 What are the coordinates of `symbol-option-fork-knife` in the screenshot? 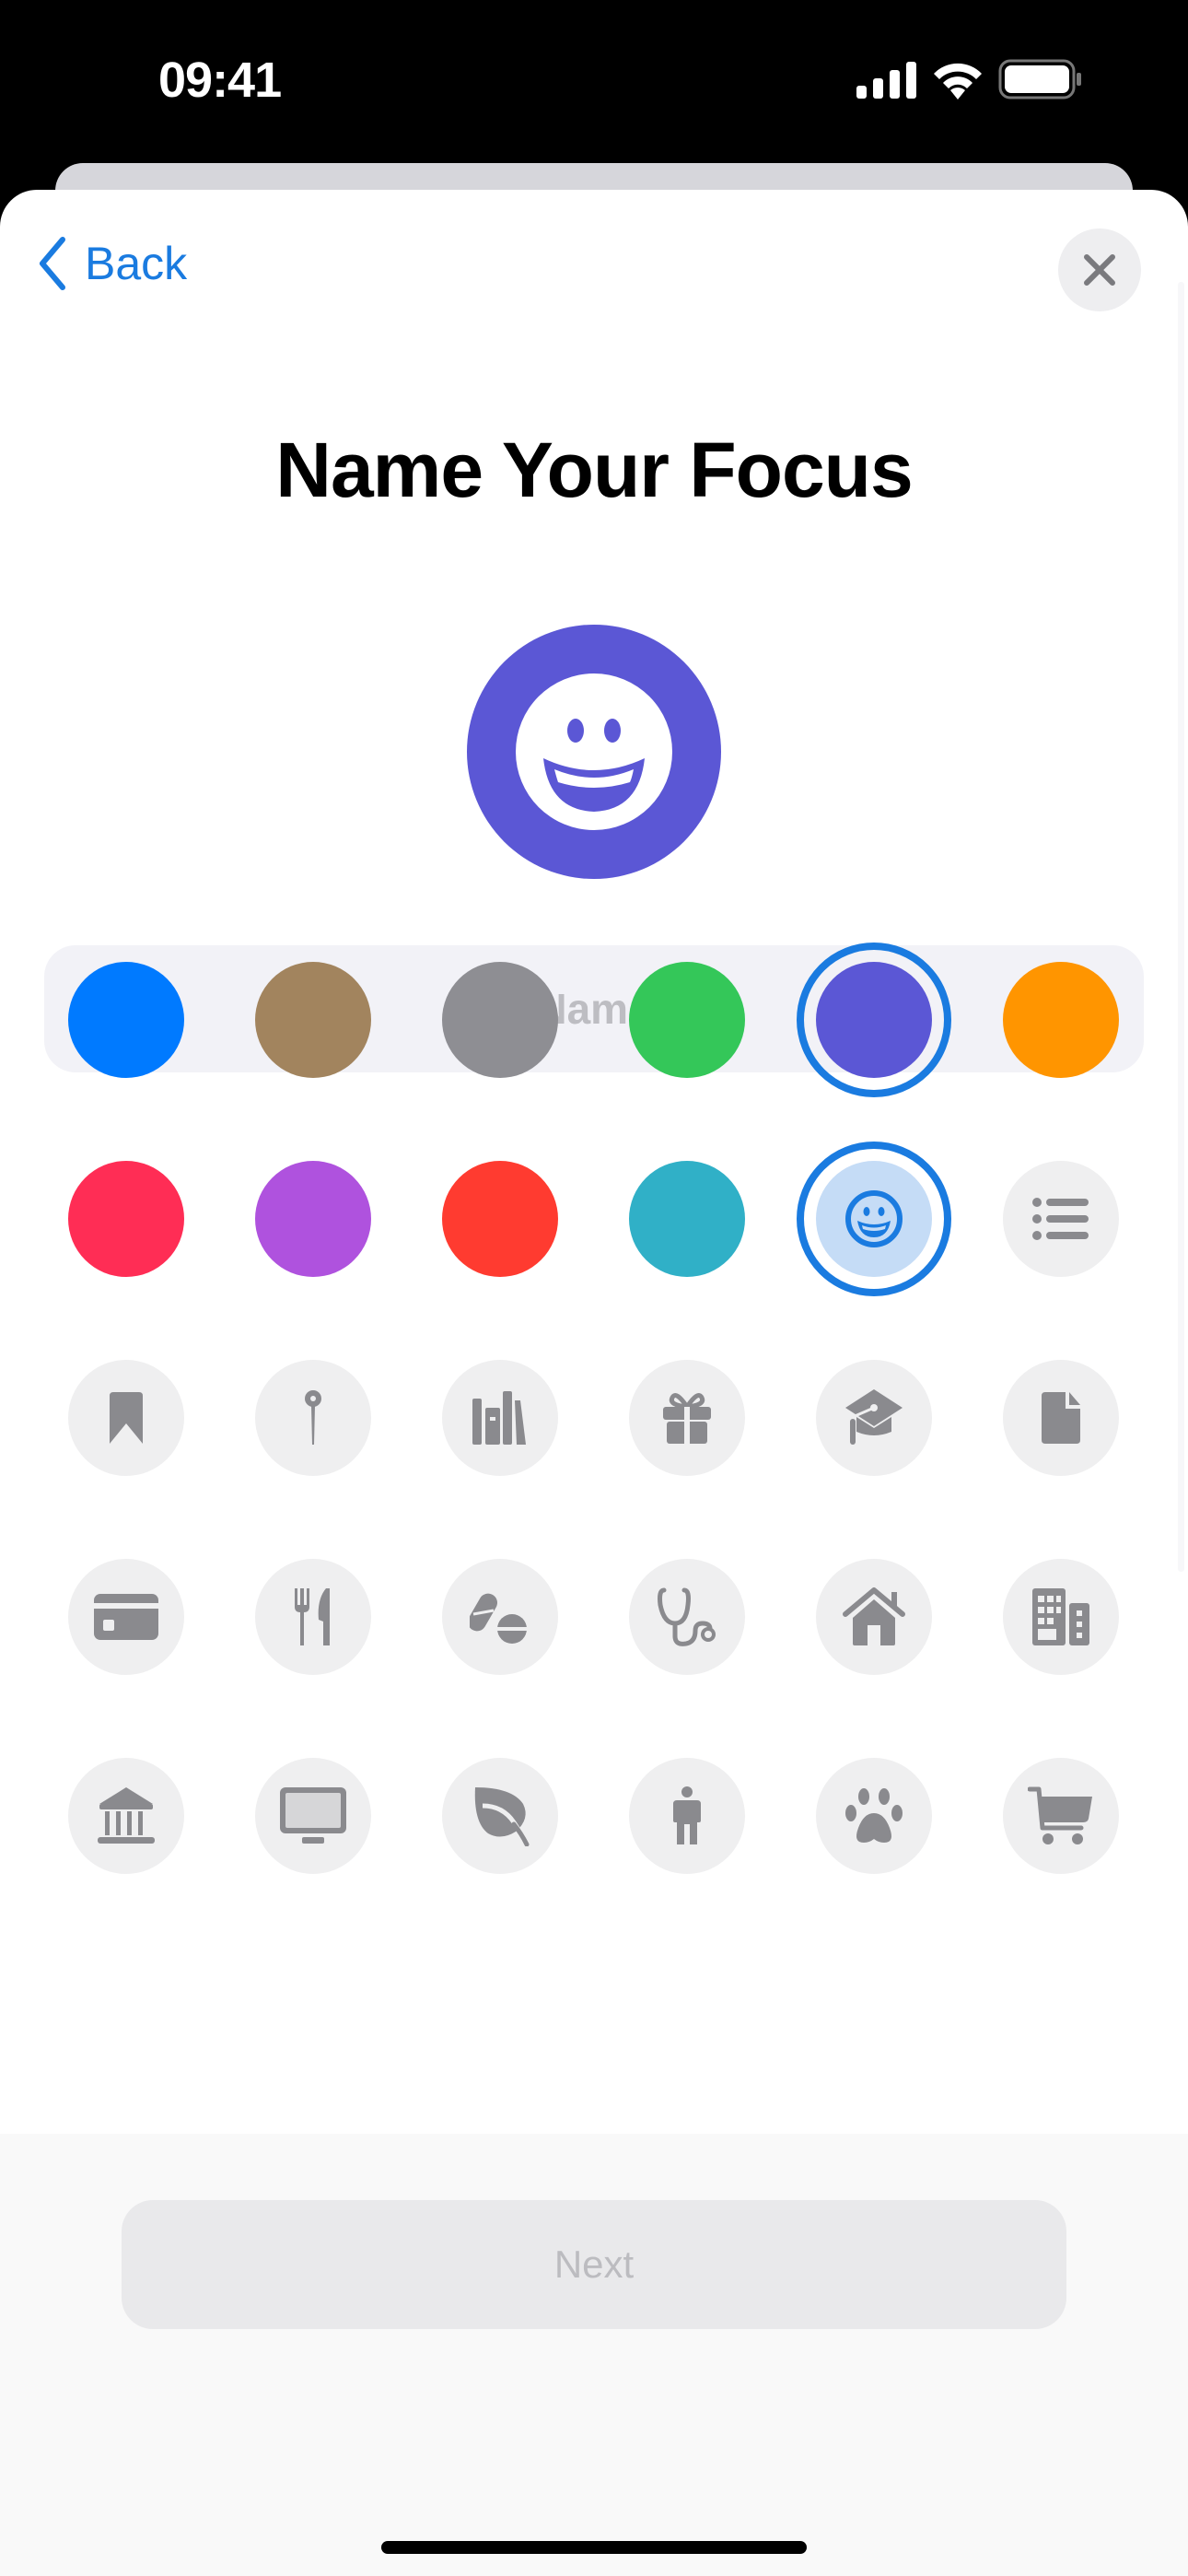 It's located at (313, 1617).